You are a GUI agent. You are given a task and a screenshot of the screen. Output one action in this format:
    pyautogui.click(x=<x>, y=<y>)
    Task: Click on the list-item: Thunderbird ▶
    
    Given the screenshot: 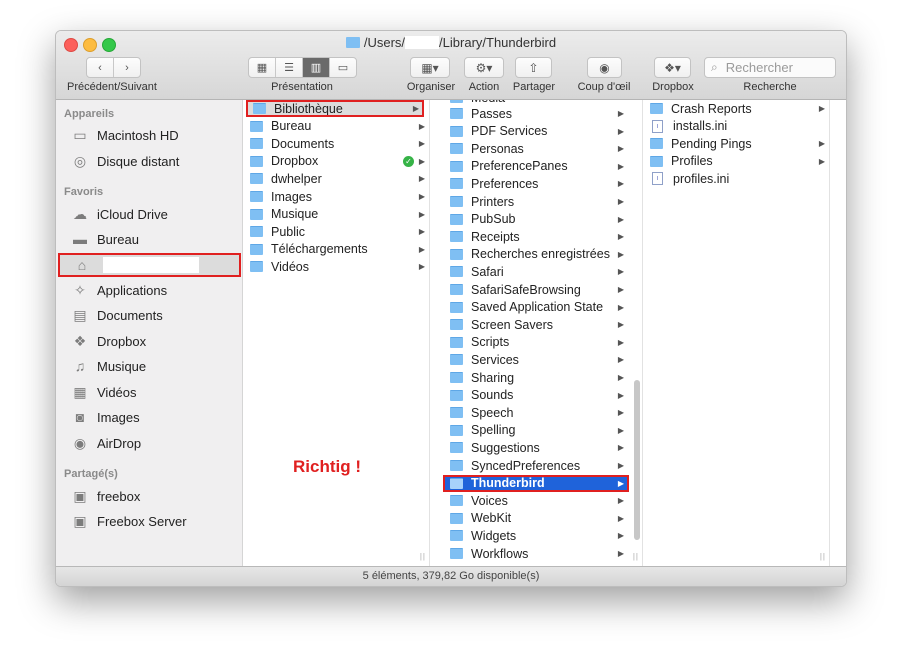 What is the action you would take?
    pyautogui.click(x=536, y=483)
    